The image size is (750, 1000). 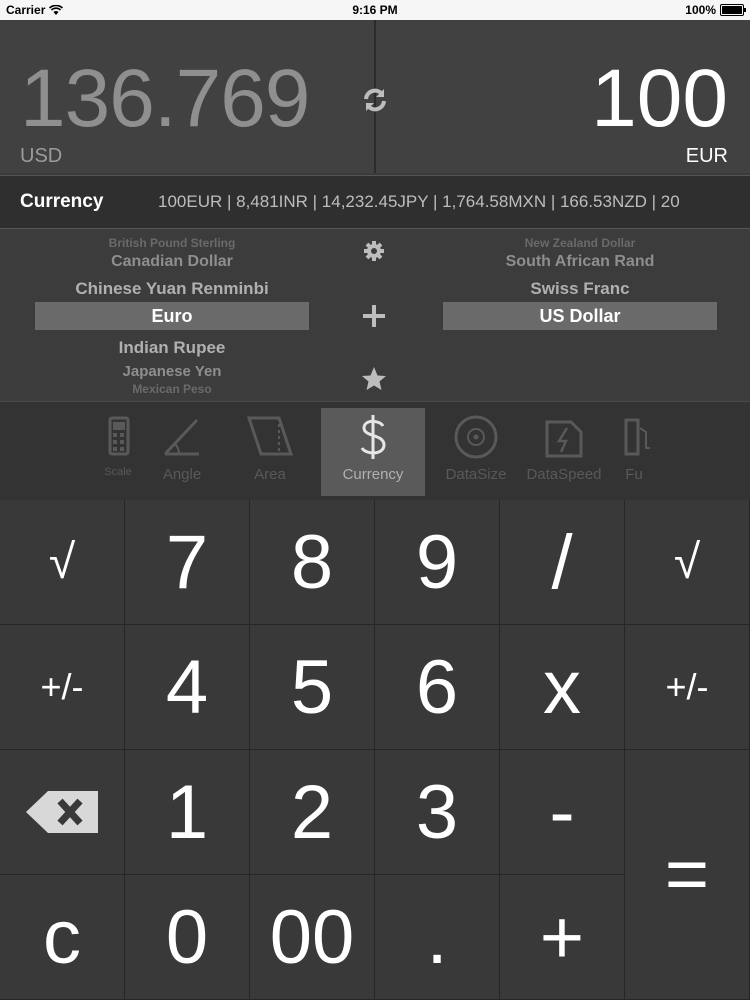 What do you see at coordinates (637, 437) in the screenshot?
I see `fuel-icon` at bounding box center [637, 437].